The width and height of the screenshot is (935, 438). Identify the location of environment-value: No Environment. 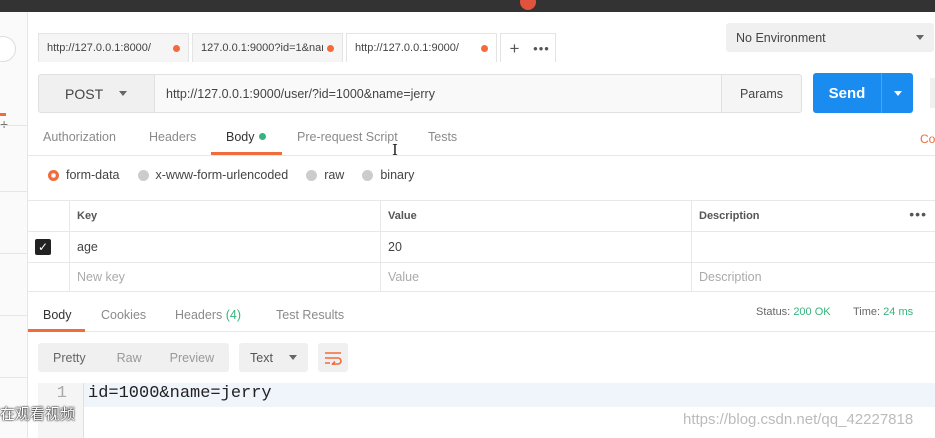
(781, 37).